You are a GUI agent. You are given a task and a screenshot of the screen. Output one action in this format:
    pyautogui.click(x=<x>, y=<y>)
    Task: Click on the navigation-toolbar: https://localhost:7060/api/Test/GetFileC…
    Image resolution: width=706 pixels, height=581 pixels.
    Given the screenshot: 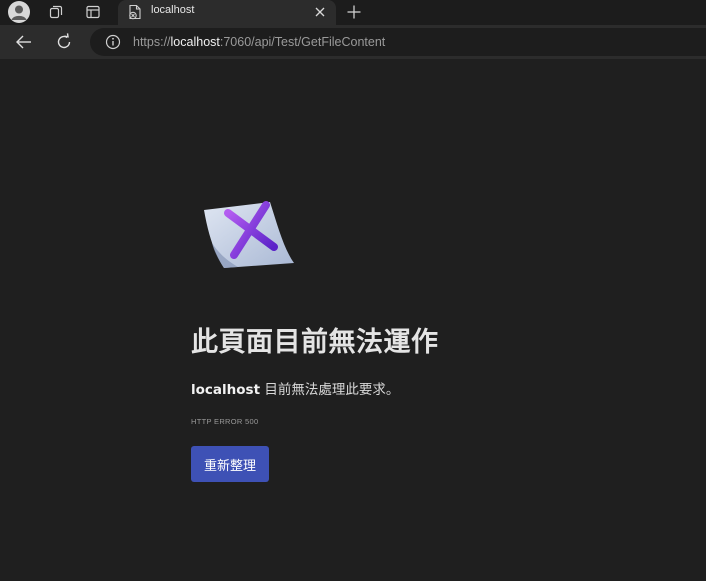 What is the action you would take?
    pyautogui.click(x=353, y=42)
    